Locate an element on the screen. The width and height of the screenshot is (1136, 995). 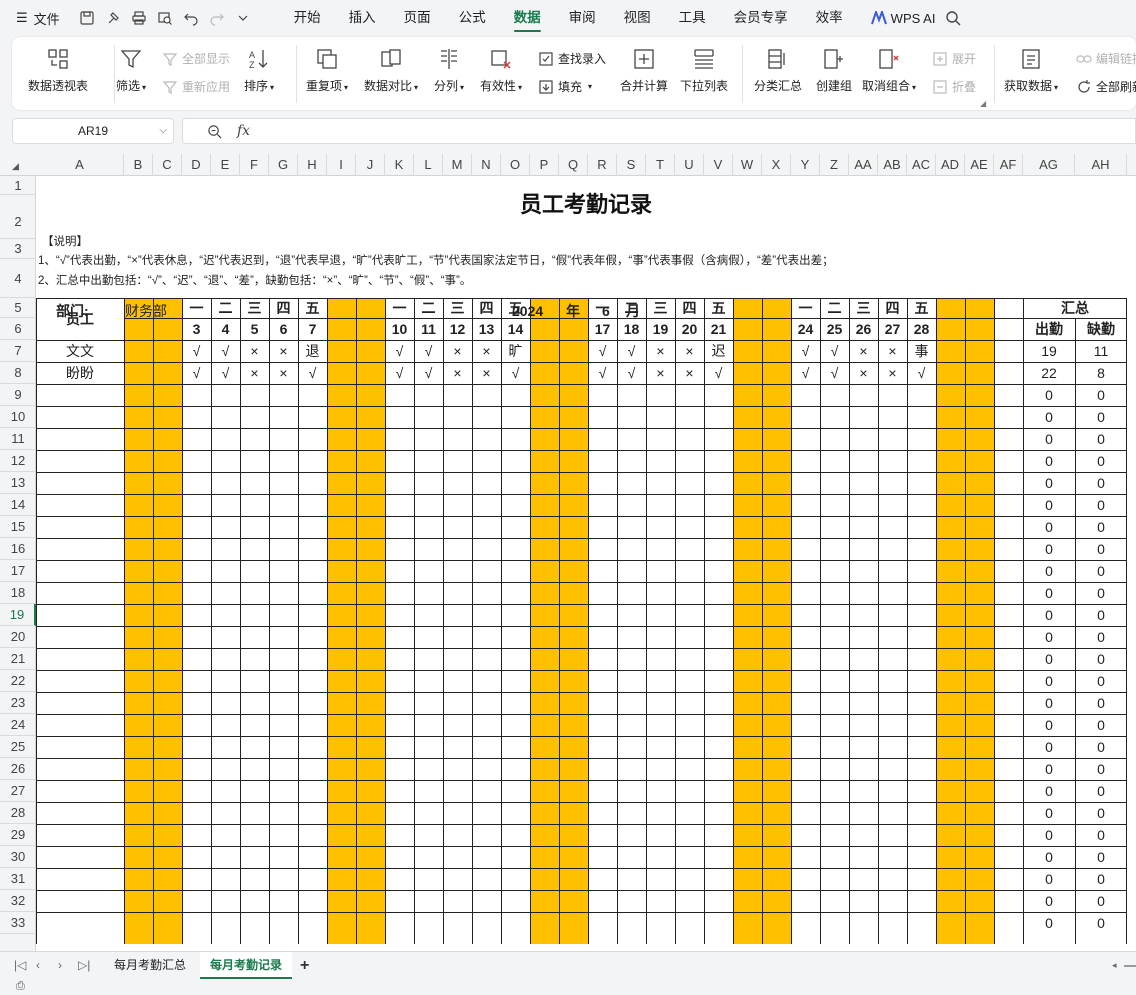
search-icon is located at coordinates (953, 18).